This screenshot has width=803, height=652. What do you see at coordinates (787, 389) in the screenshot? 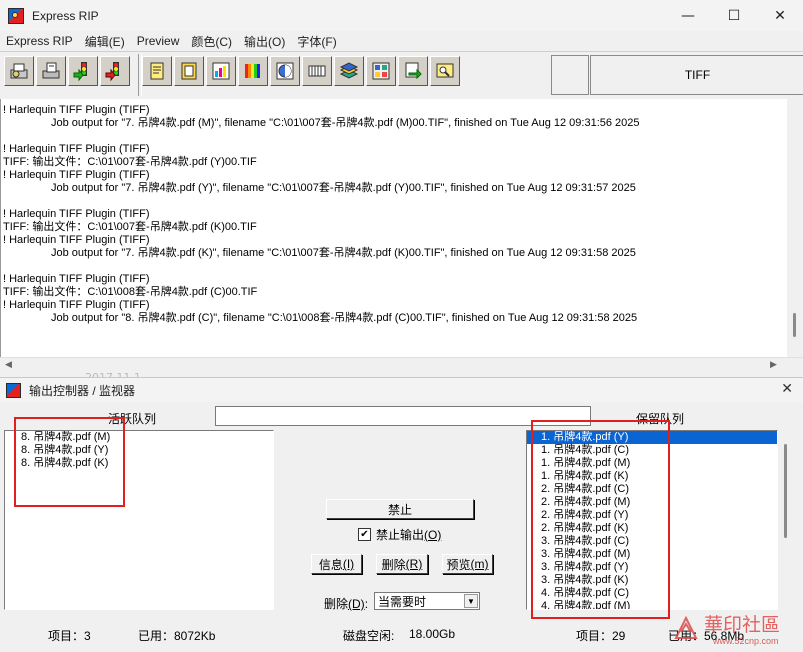
I see `output-controller-close-icon: ✕` at bounding box center [787, 389].